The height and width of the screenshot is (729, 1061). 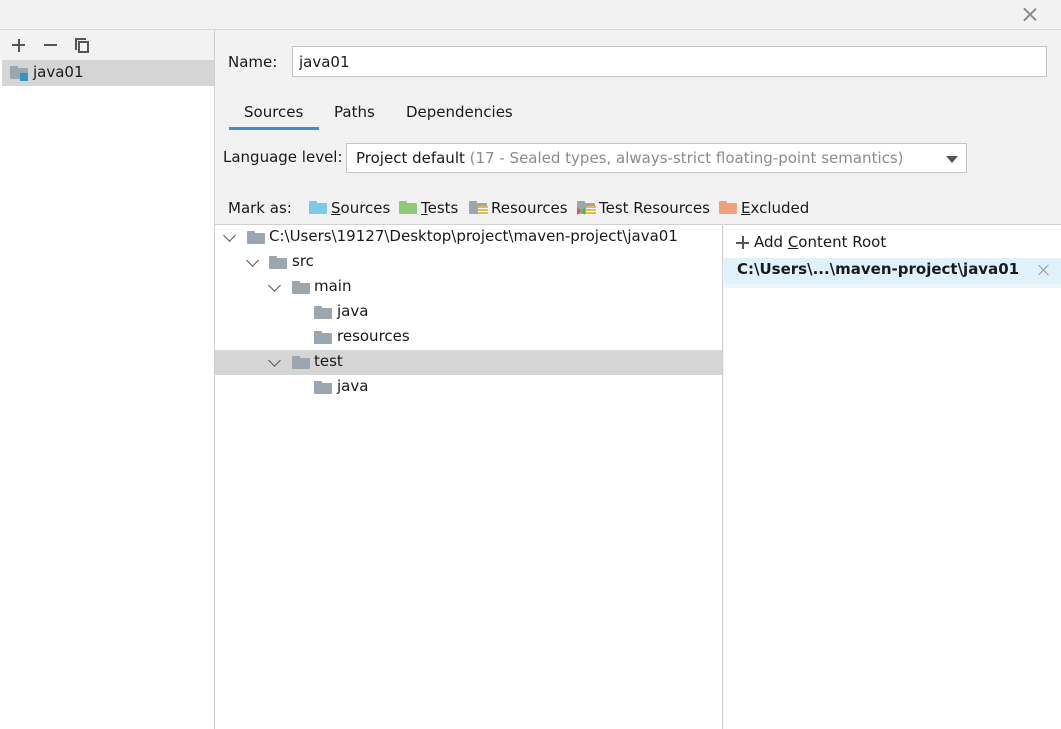 I want to click on content-root-item: C:\Users\...\maven-project\java01, so click(x=892, y=273).